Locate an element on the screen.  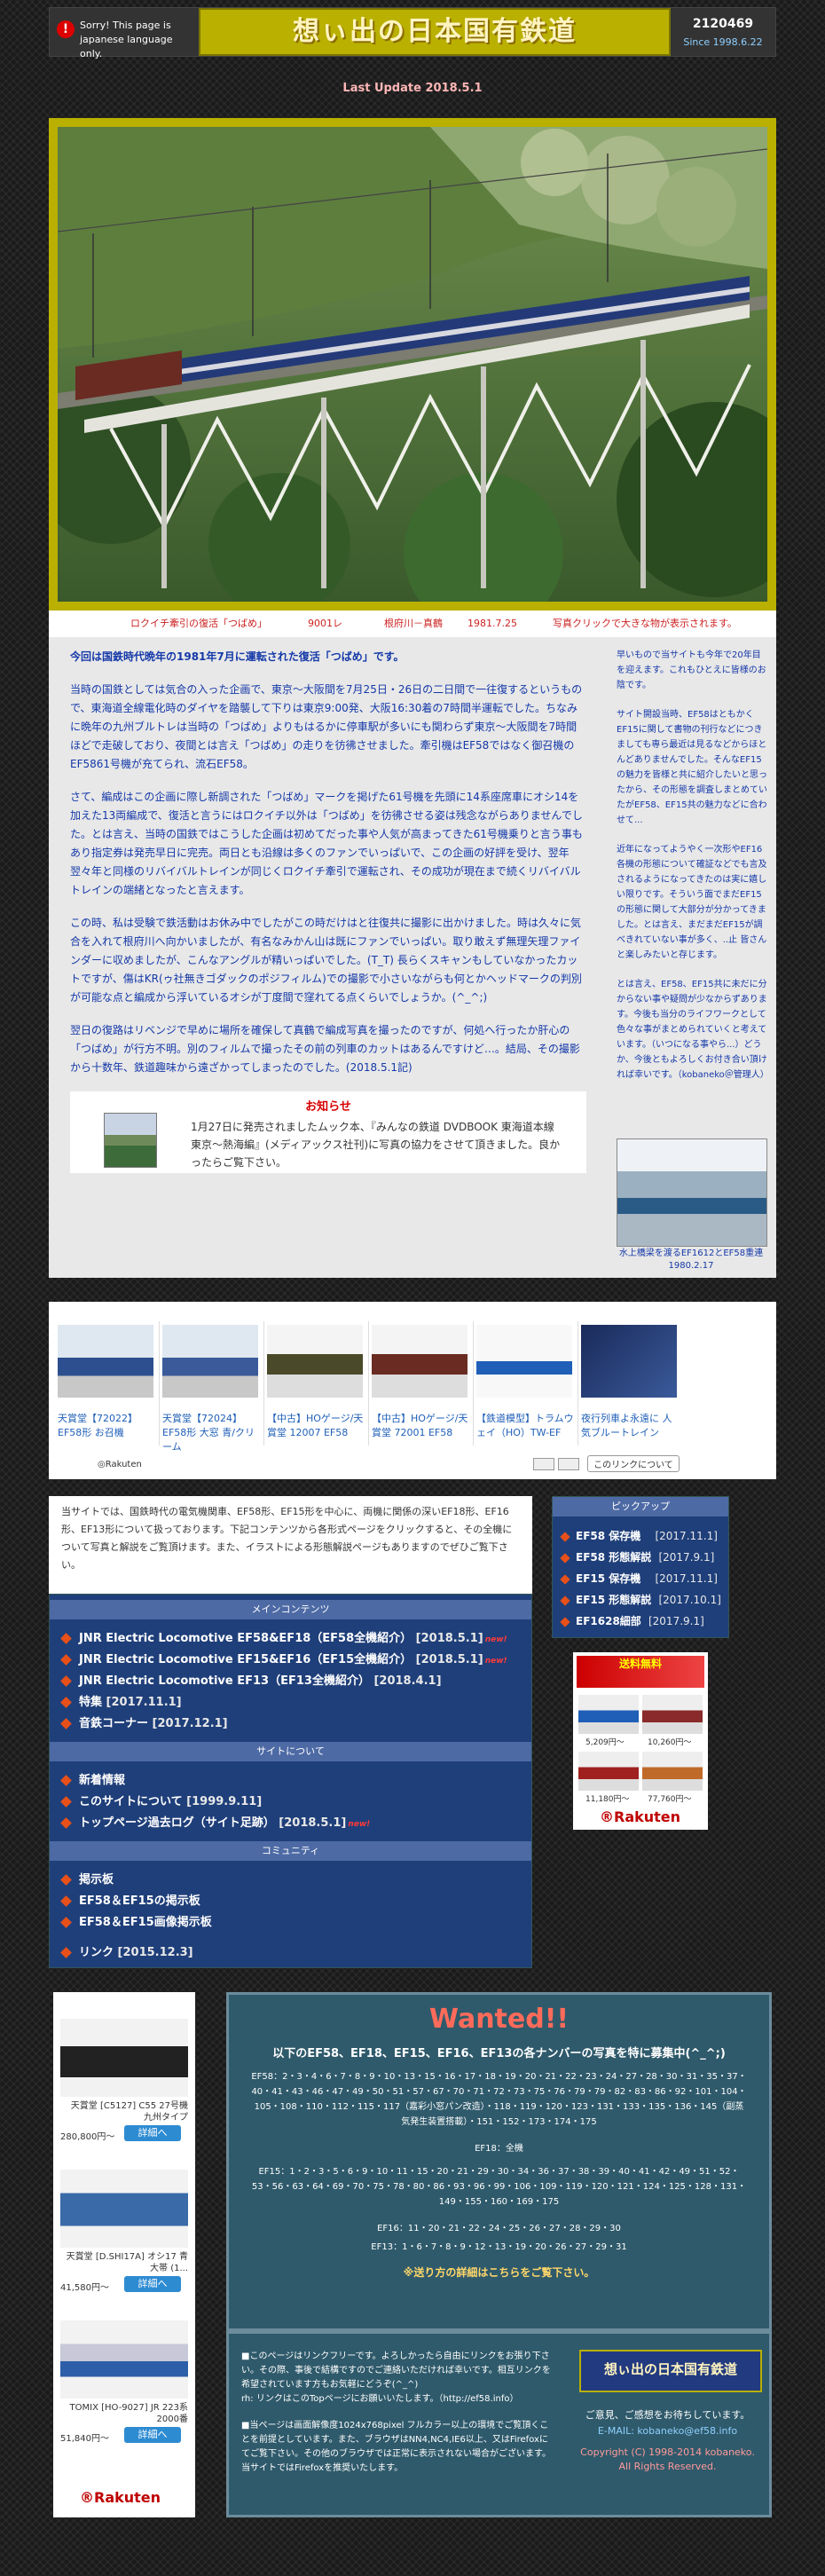
caption-place: 根府川－真鶴 is located at coordinates (413, 624).